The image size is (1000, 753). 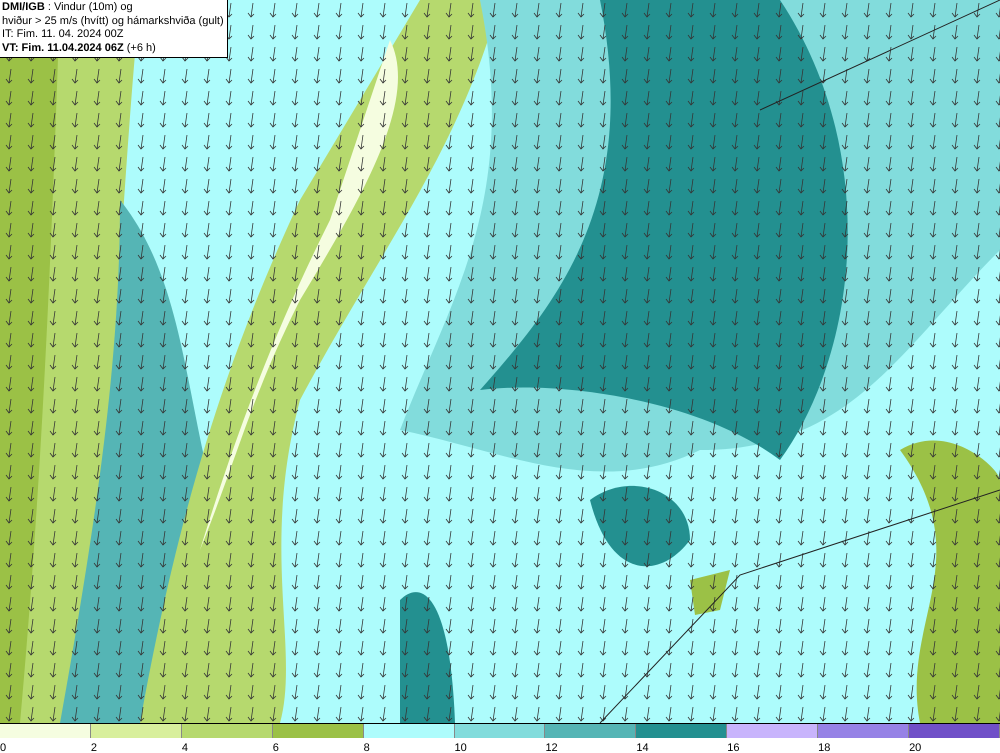 I want to click on legend-label: 10, so click(x=460, y=747).